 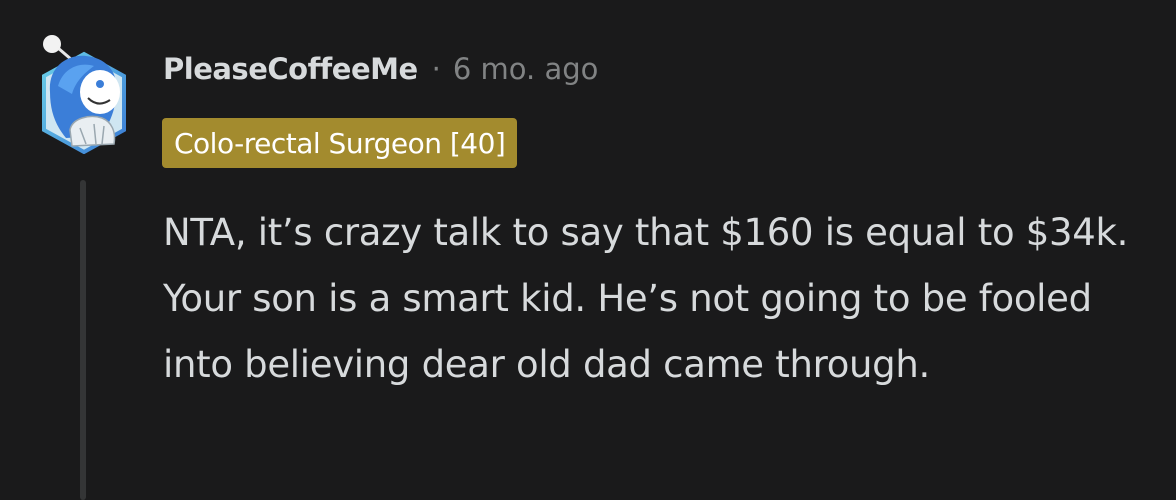 I want to click on snoo-avatar-icon, so click(x=84, y=95).